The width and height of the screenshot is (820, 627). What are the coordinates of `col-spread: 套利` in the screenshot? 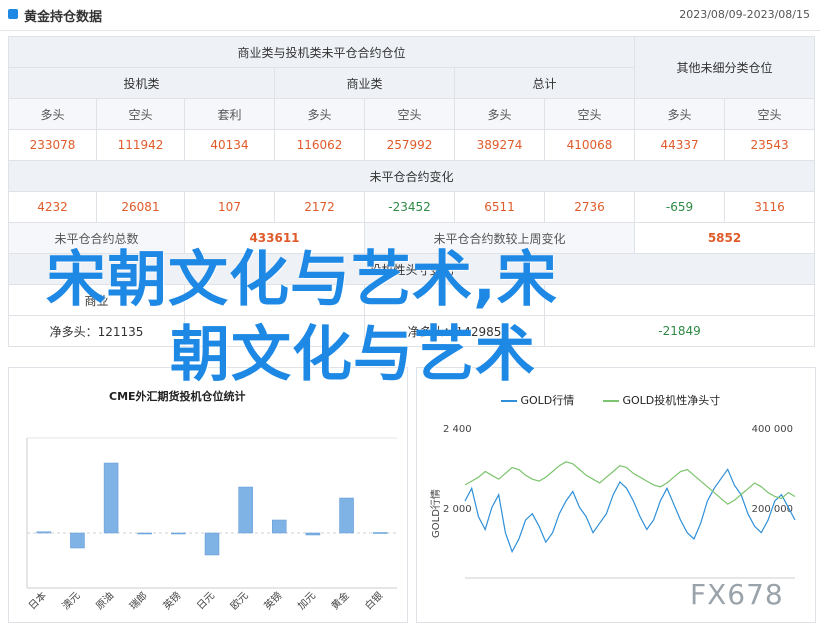 It's located at (229, 114).